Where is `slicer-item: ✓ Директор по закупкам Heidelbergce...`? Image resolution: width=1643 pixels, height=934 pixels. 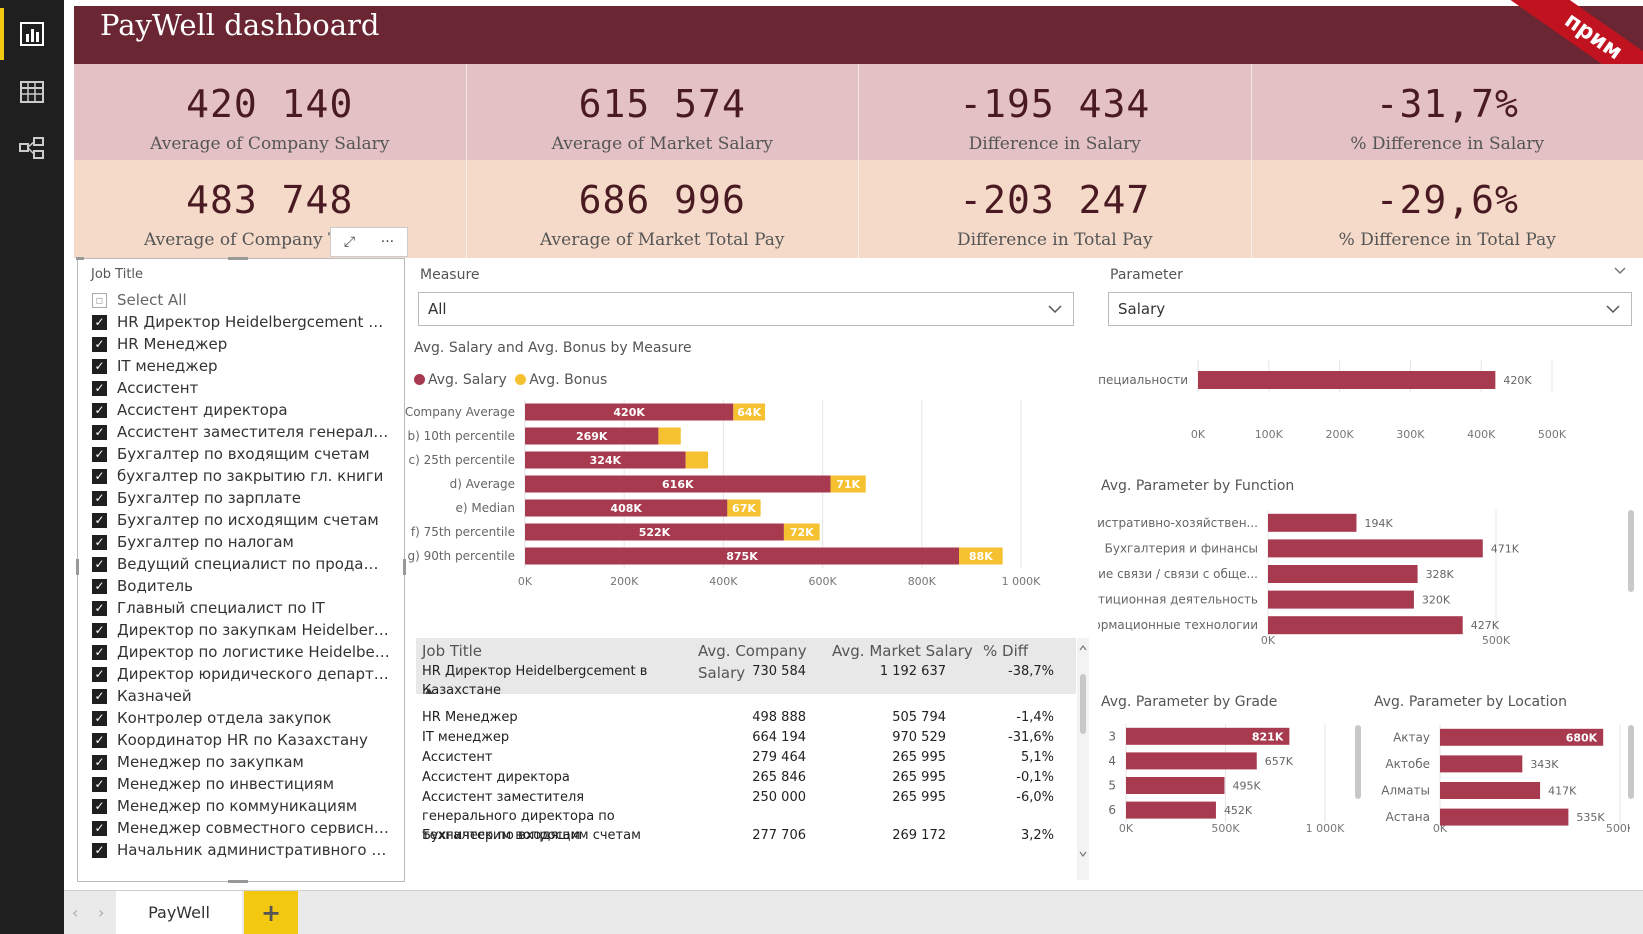
slicer-item: ✓ Директор по закупкам Heidelbergce... is located at coordinates (242, 630).